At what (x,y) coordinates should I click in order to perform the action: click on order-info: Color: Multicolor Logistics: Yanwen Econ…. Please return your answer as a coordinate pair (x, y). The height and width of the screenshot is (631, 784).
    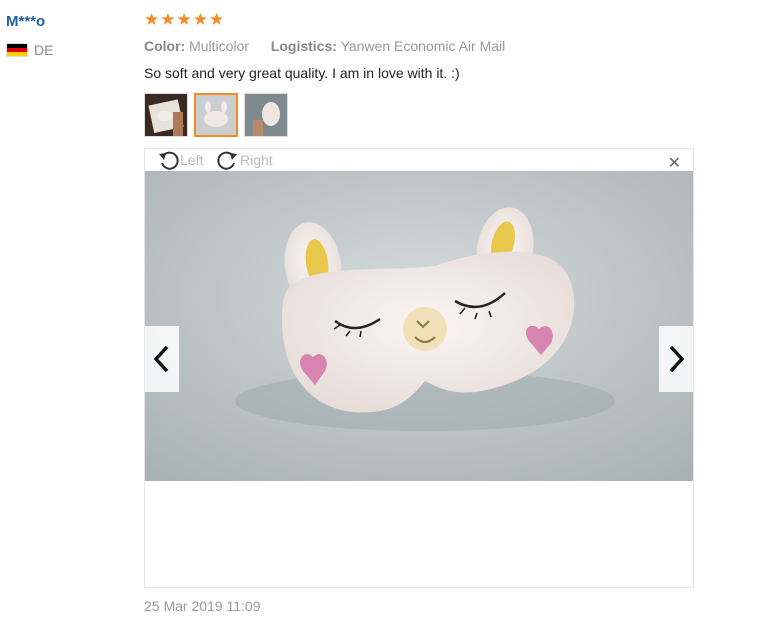
    Looking at the image, I should click on (324, 46).